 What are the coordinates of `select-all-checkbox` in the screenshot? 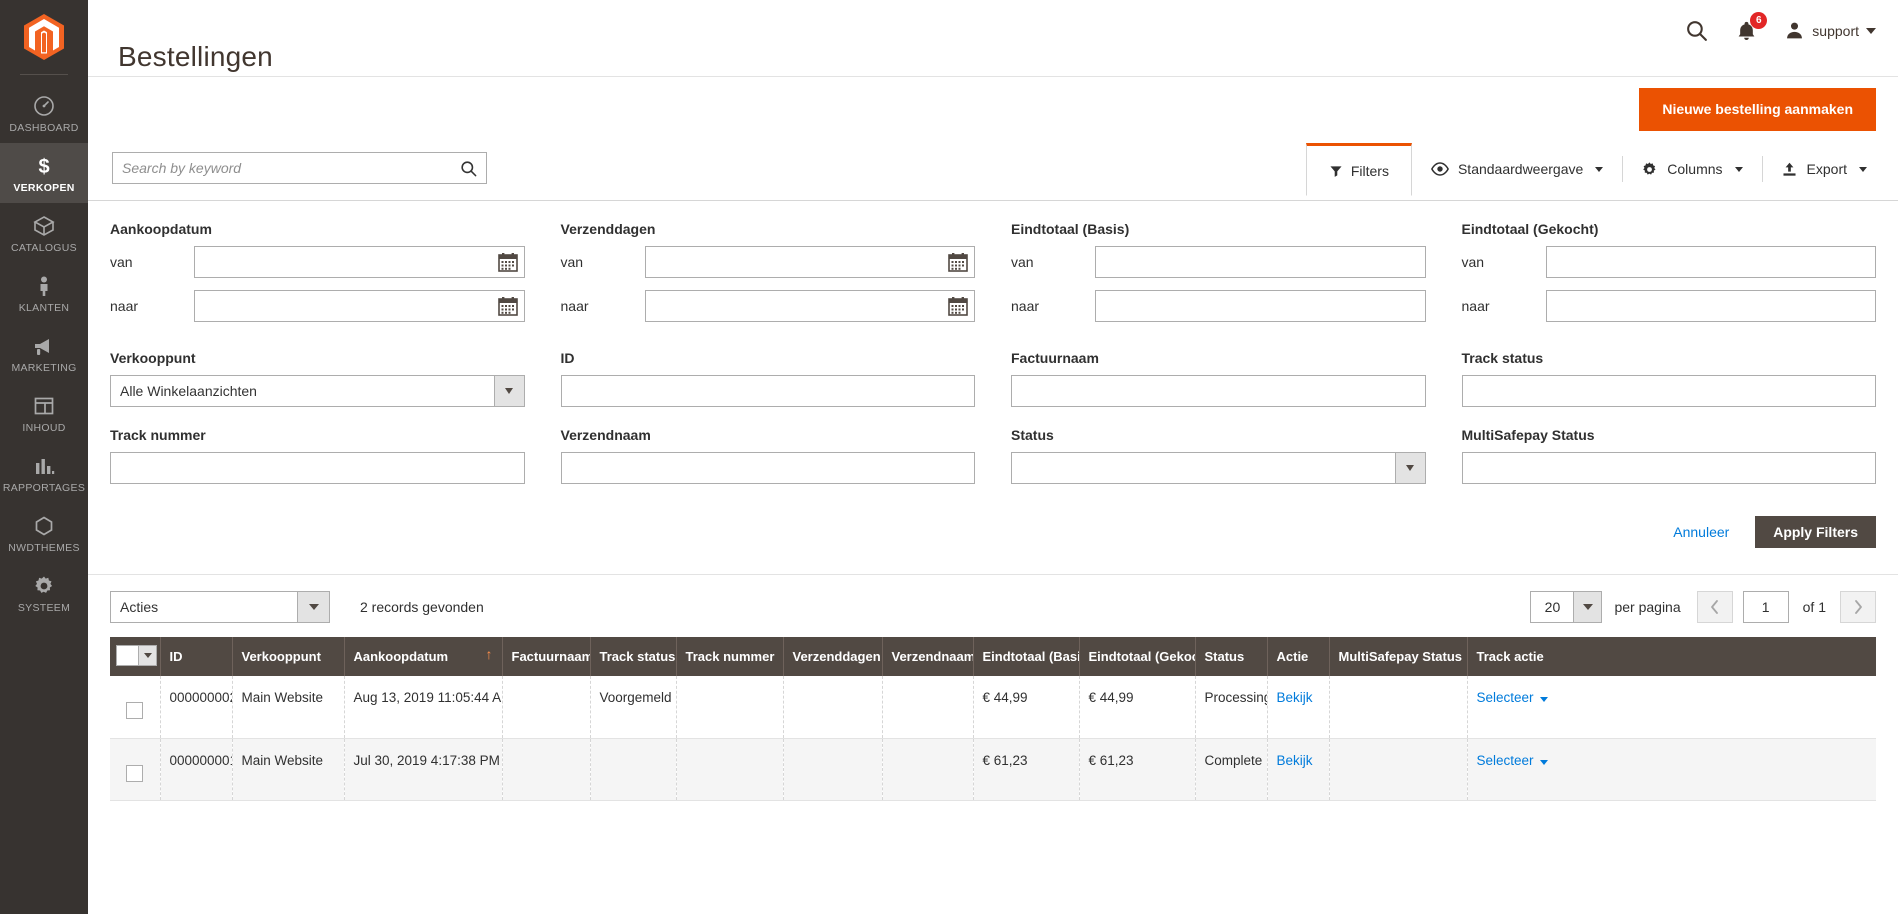 It's located at (127, 655).